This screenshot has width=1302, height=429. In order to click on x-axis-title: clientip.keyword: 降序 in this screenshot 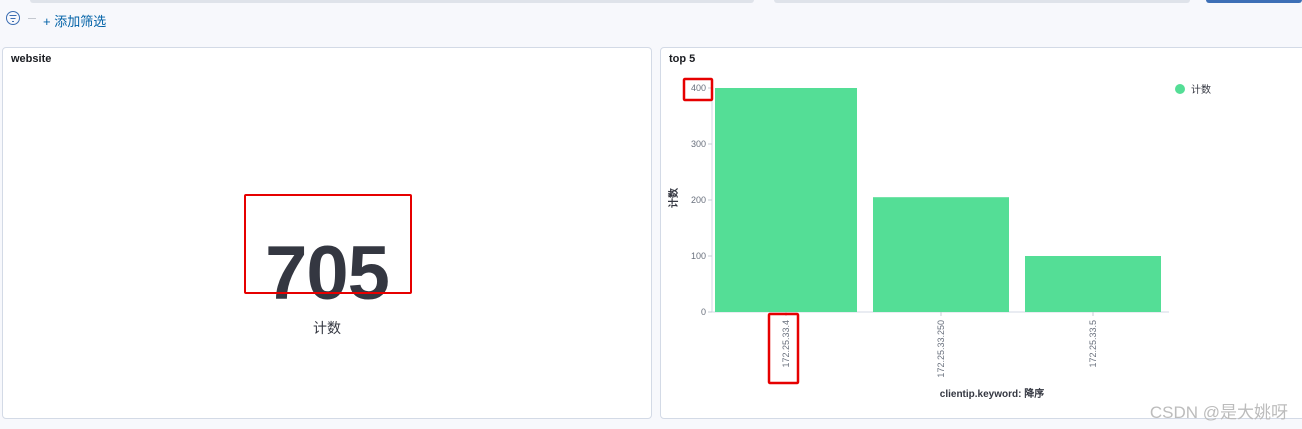, I will do `click(992, 393)`.